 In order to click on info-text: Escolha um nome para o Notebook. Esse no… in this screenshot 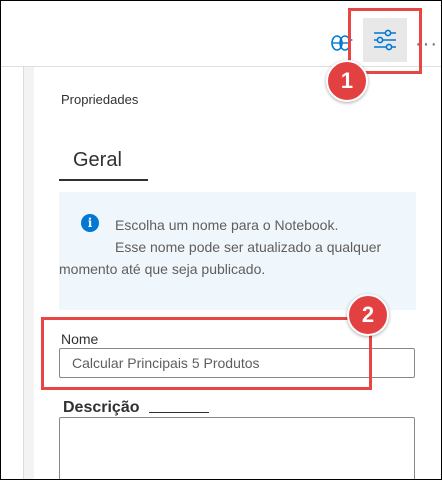, I will do `click(237, 247)`.